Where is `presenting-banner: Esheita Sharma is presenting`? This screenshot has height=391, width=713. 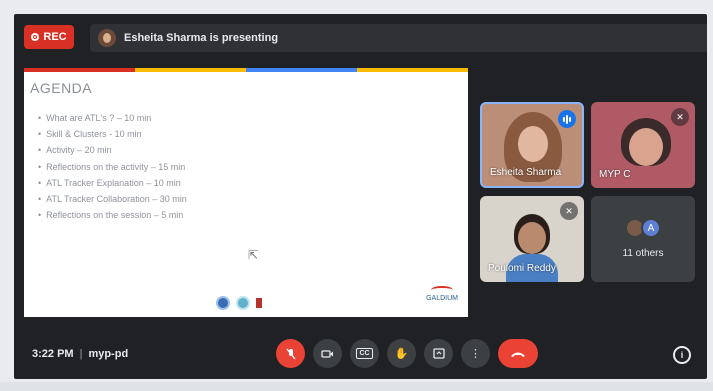
presenting-banner: Esheita Sharma is presenting is located at coordinates (398, 38).